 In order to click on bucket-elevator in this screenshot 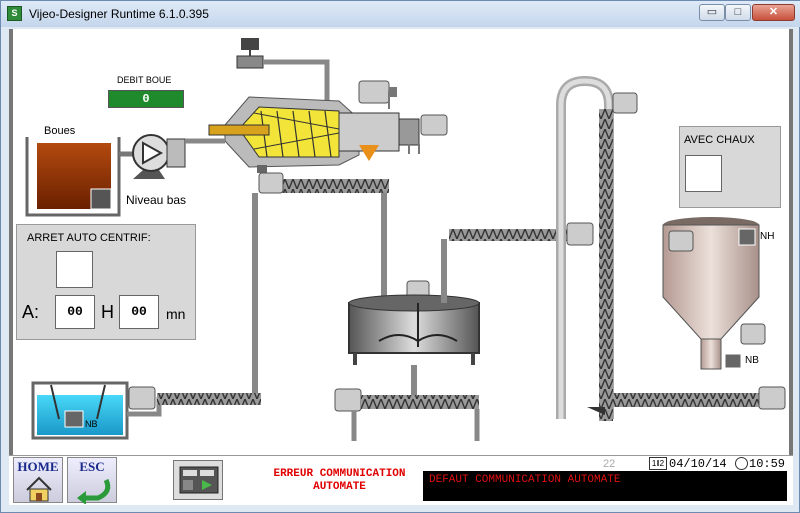, I will do `click(597, 248)`.